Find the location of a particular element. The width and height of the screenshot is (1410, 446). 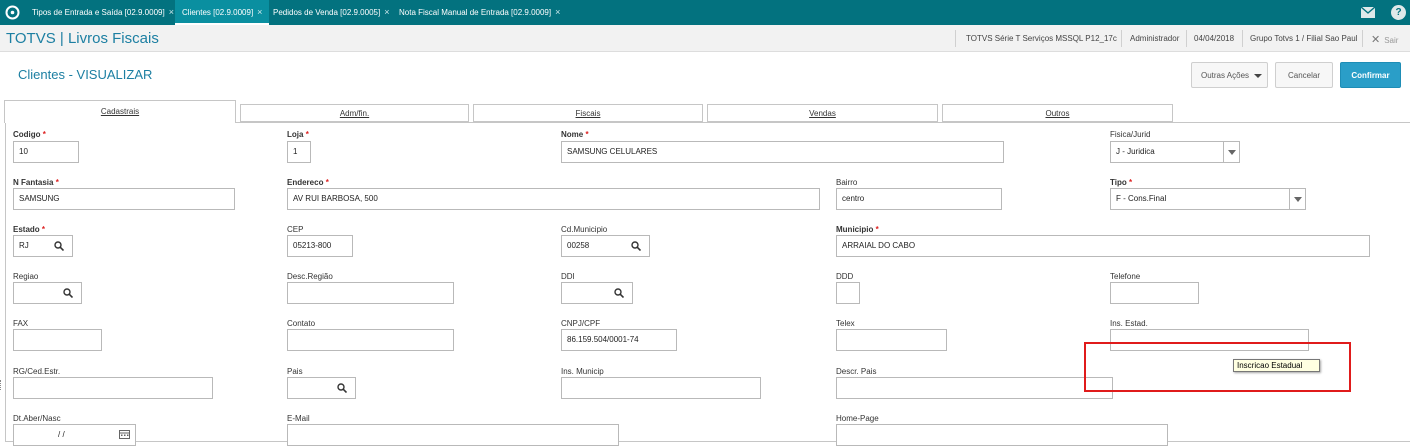

estado-value: RJ is located at coordinates (24, 245).